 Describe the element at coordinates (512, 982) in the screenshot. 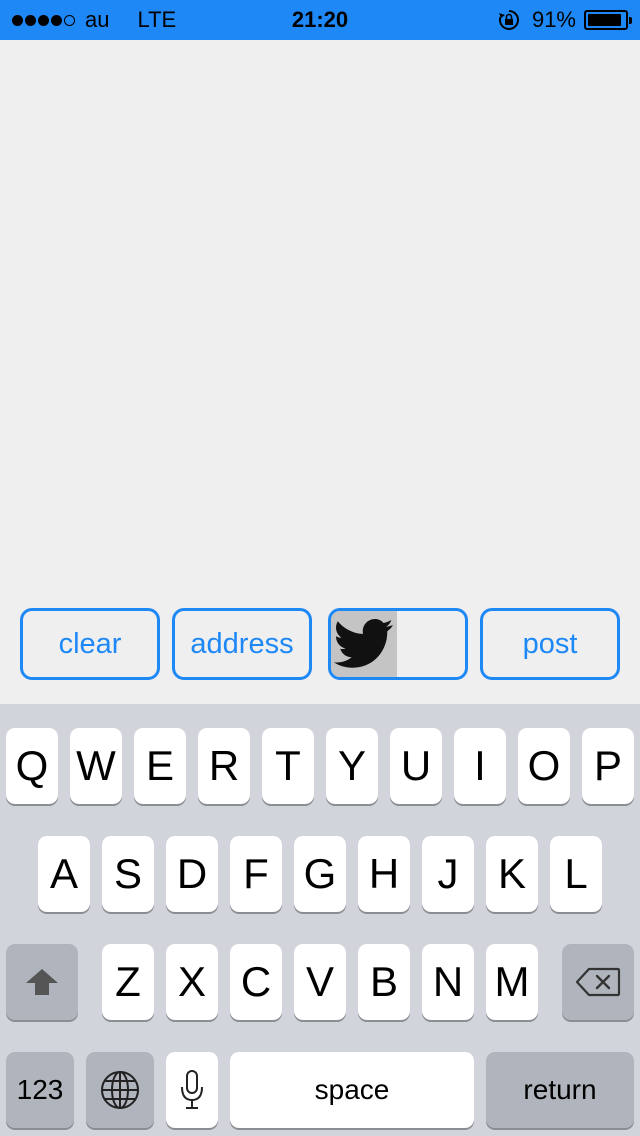

I see `key-m: M` at that location.